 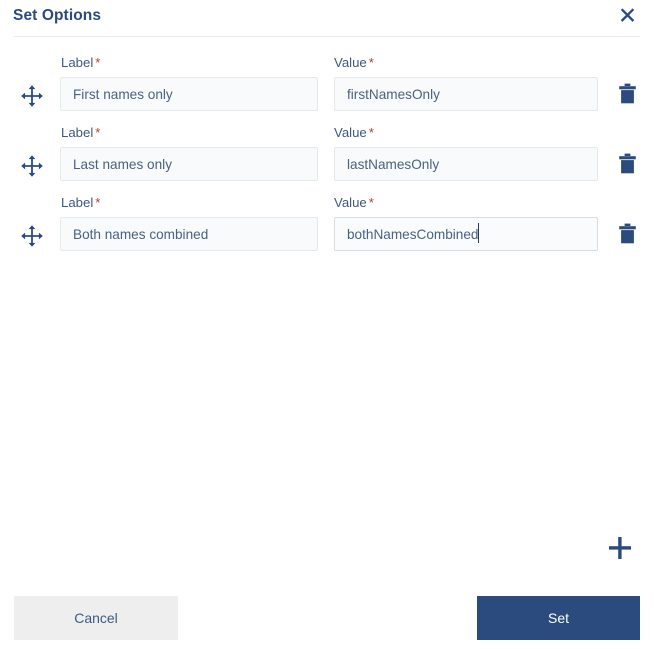 I want to click on dialog-header: Set Options, so click(x=327, y=18).